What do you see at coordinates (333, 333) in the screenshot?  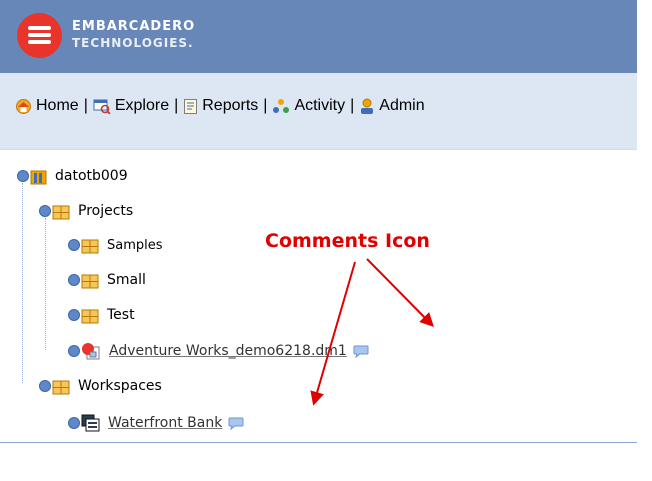 I see `arrow-to-waterfront-comment` at bounding box center [333, 333].